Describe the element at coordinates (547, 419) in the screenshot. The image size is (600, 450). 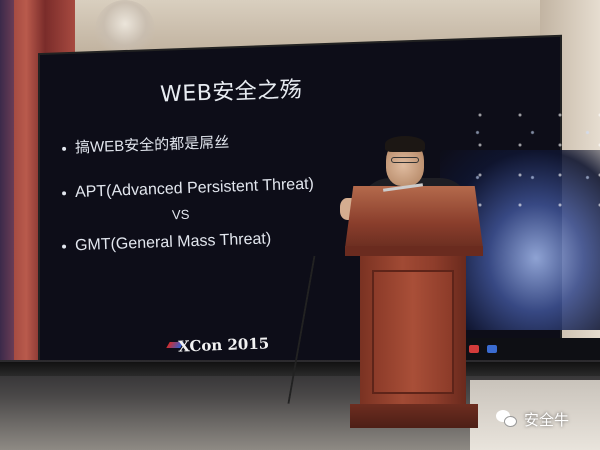
I see `watermark-text: 安全牛` at that location.